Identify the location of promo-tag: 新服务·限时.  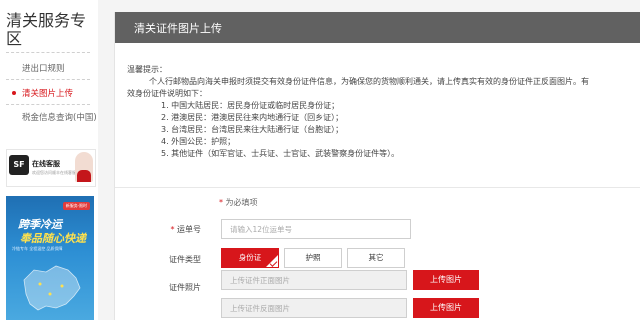
(76, 206).